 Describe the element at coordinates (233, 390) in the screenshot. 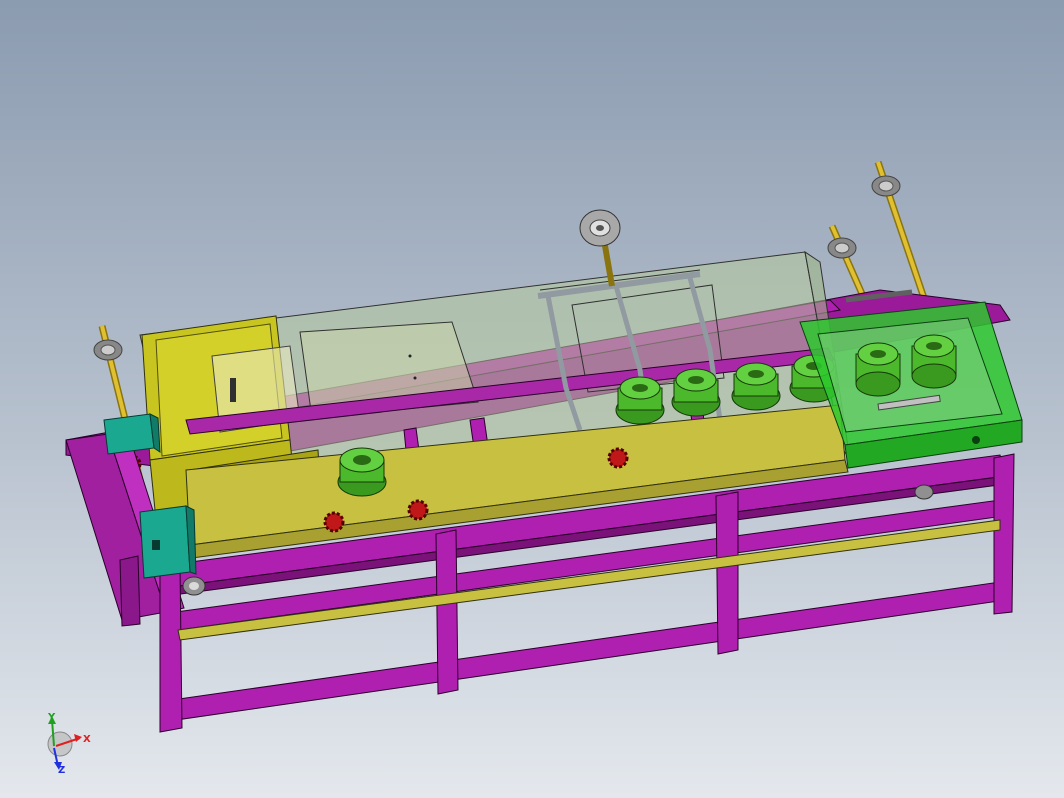

I see `cabinet-handle-icon` at that location.